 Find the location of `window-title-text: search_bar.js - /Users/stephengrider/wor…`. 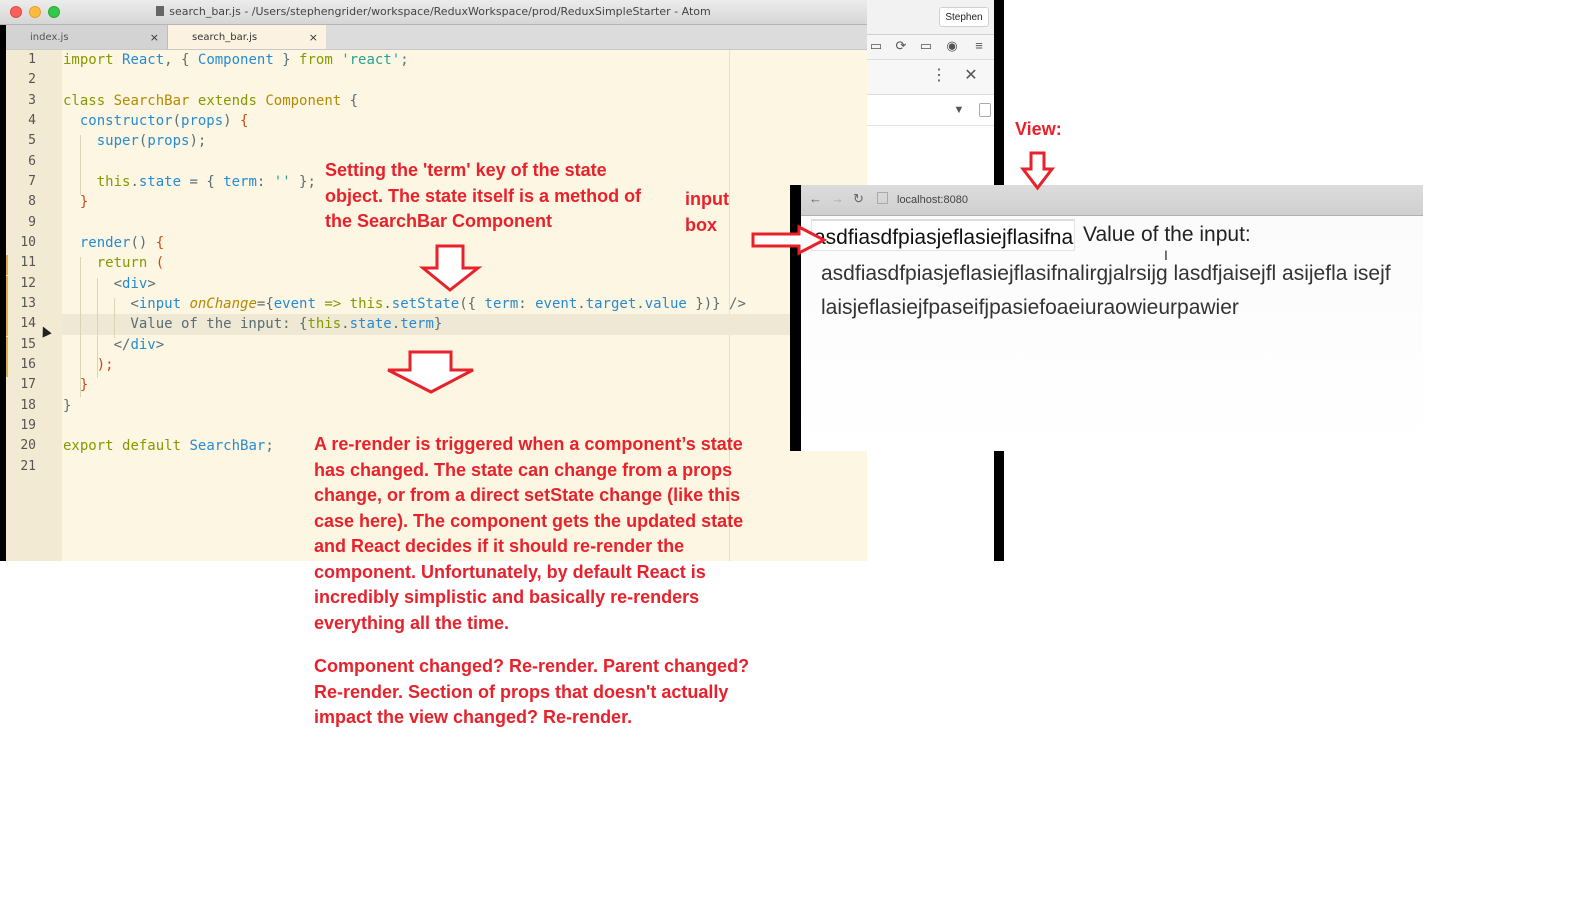

window-title-text: search_bar.js - /Users/stephengrider/wor… is located at coordinates (440, 11).